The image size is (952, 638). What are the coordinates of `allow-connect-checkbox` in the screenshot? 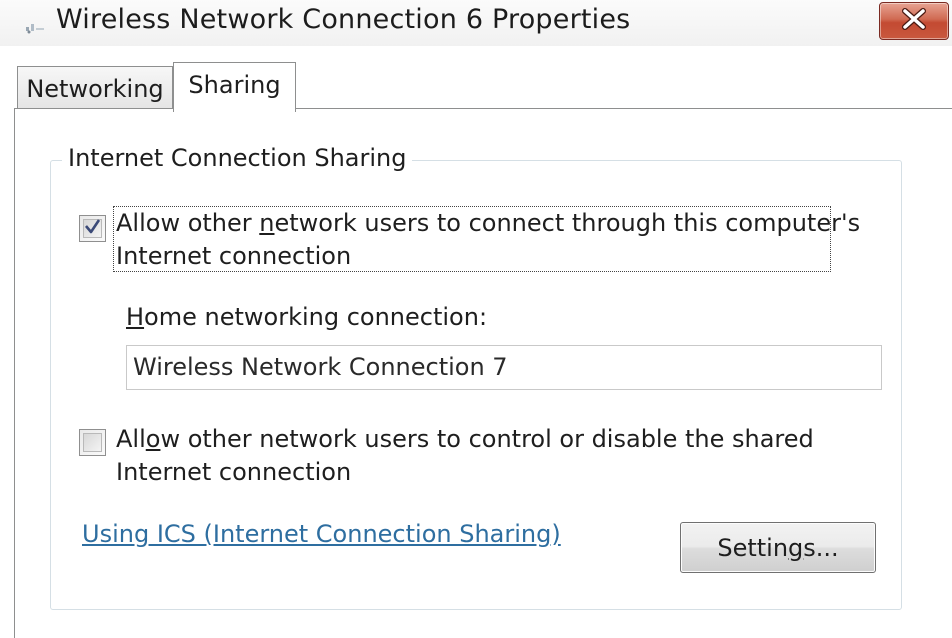 It's located at (92, 228).